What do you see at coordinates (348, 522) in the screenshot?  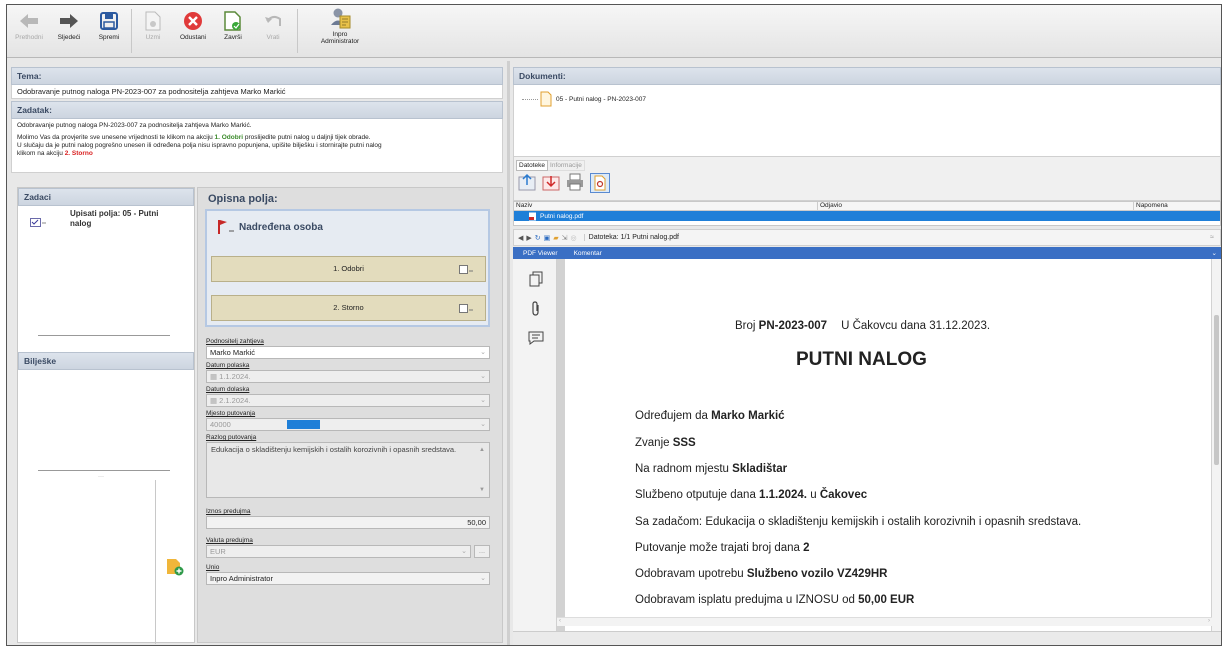 I see `iznos-field: 50,00` at bounding box center [348, 522].